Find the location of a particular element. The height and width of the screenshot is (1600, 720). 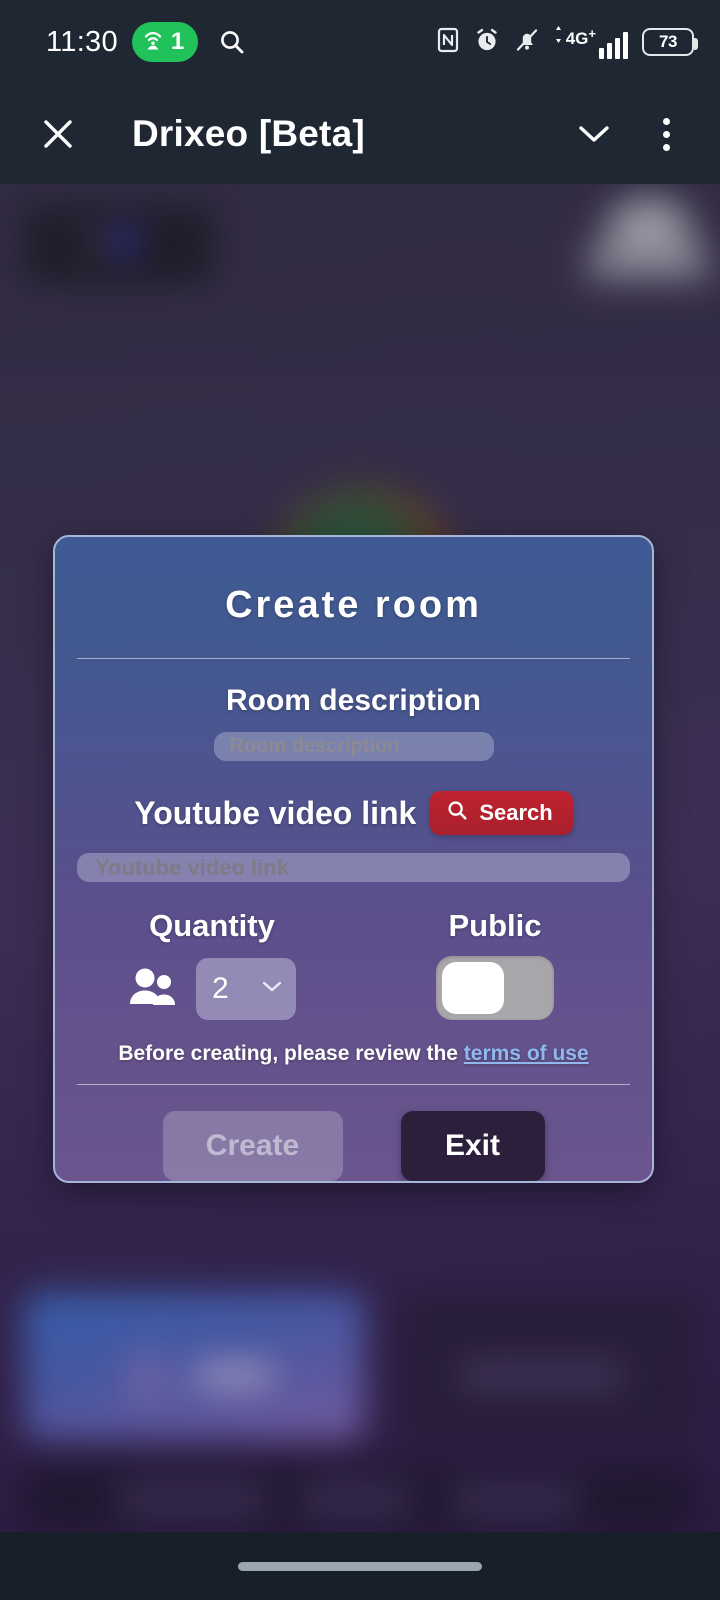

terms-of-use-link: terms of use is located at coordinates (526, 1053).